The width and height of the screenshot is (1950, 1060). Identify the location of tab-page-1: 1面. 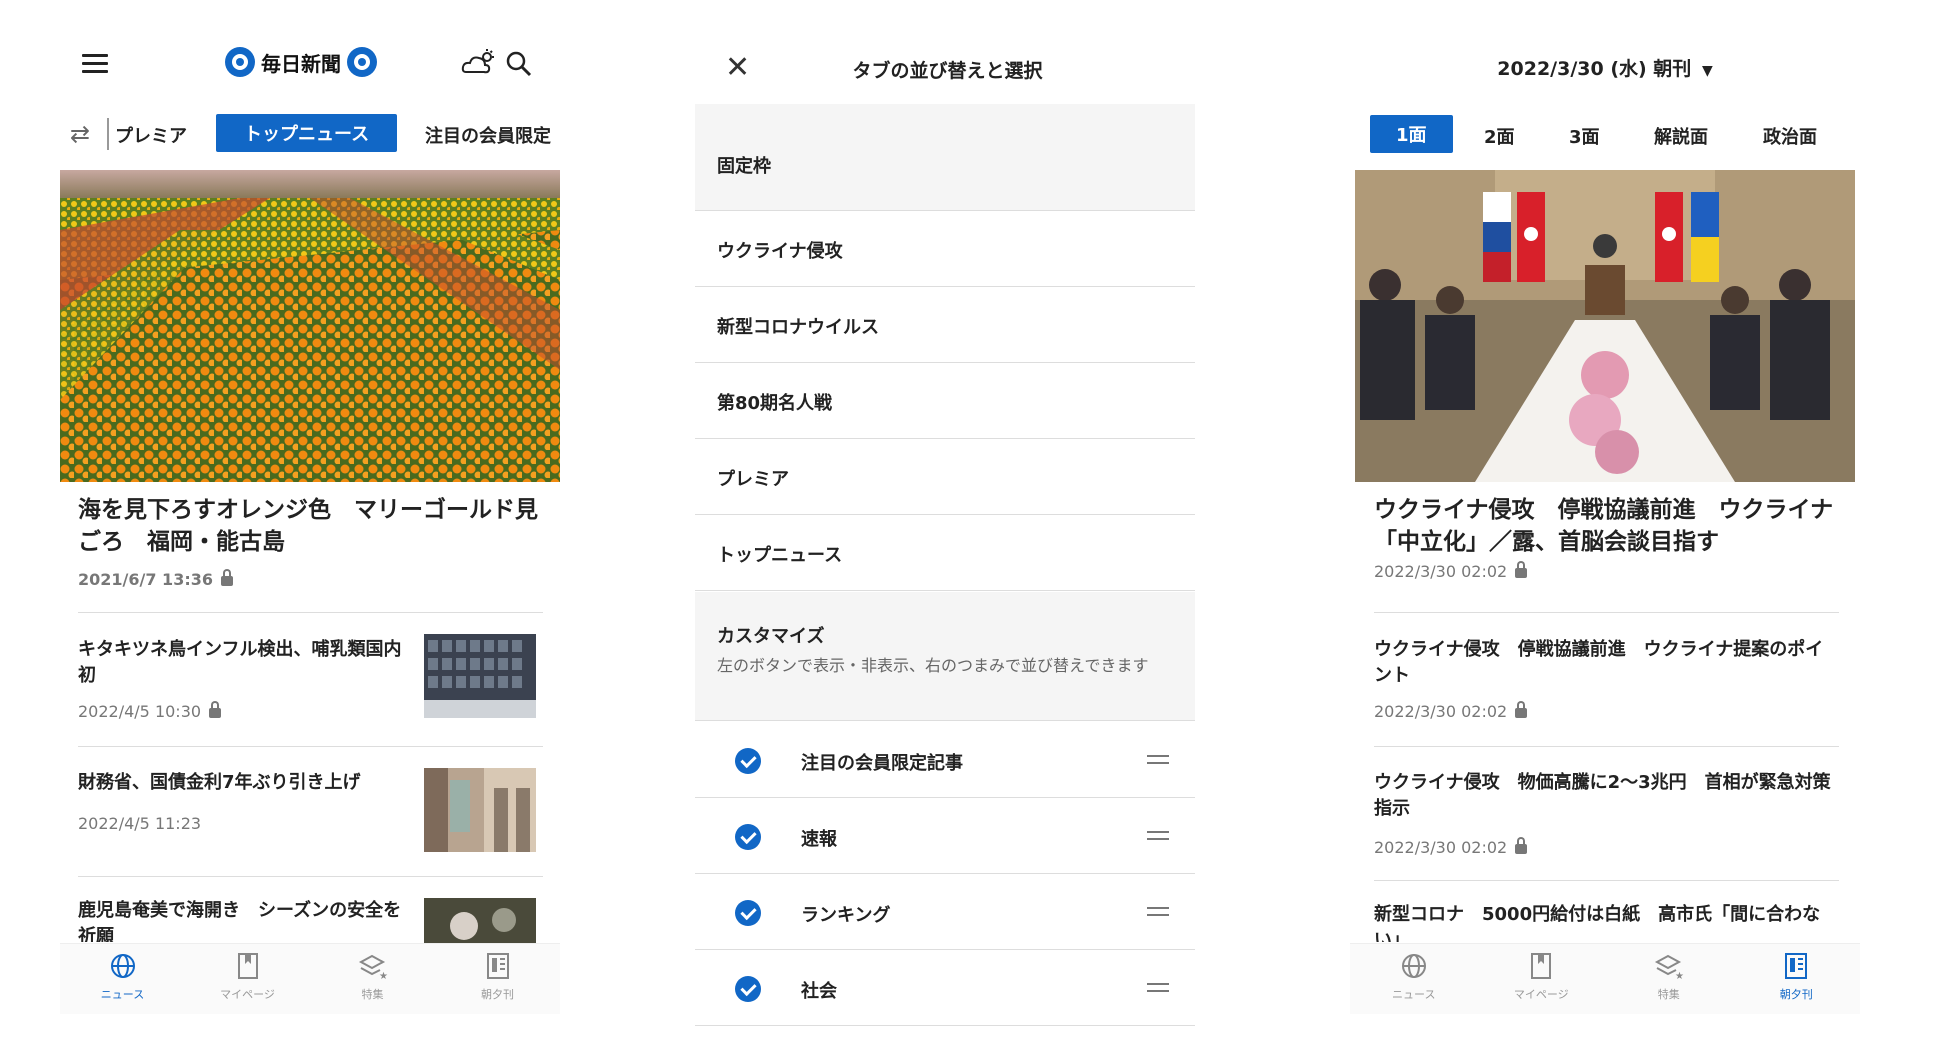
(1411, 134).